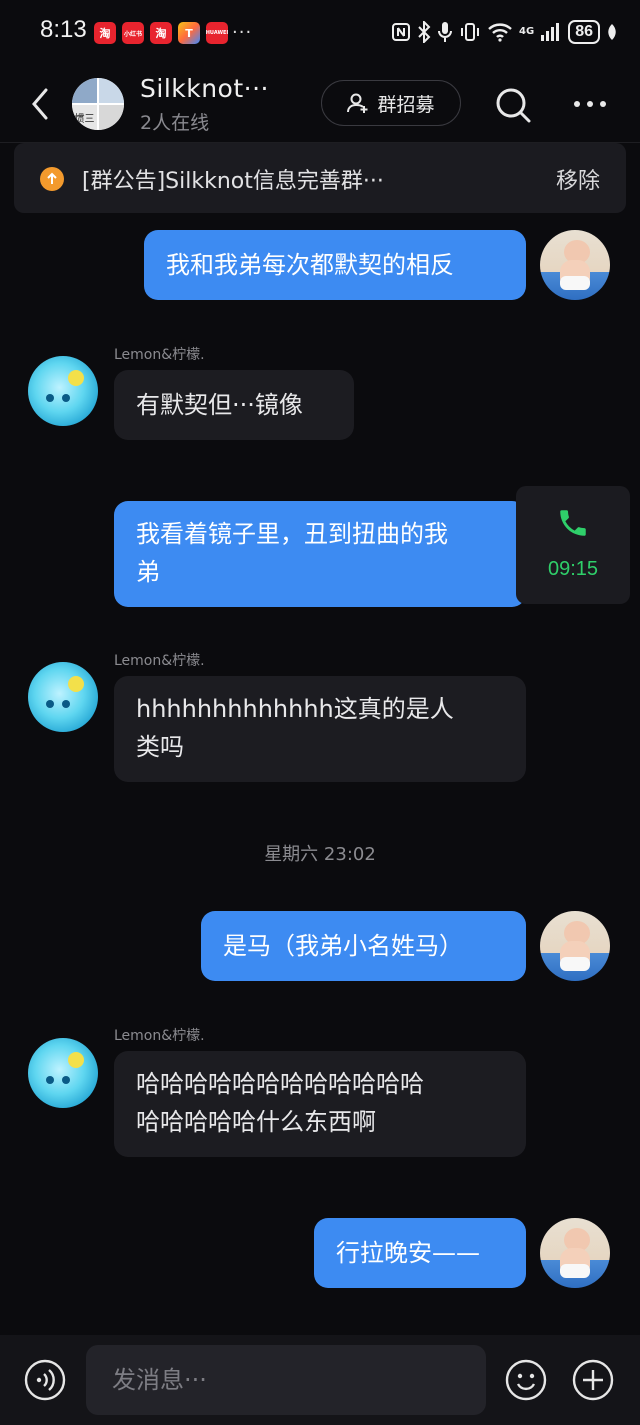 Image resolution: width=640 pixels, height=1425 pixels. Describe the element at coordinates (320, 33) in the screenshot. I see `status-bar: 8:13 淘 小红书 淘 T HUAWEI ··· 4G 86` at that location.